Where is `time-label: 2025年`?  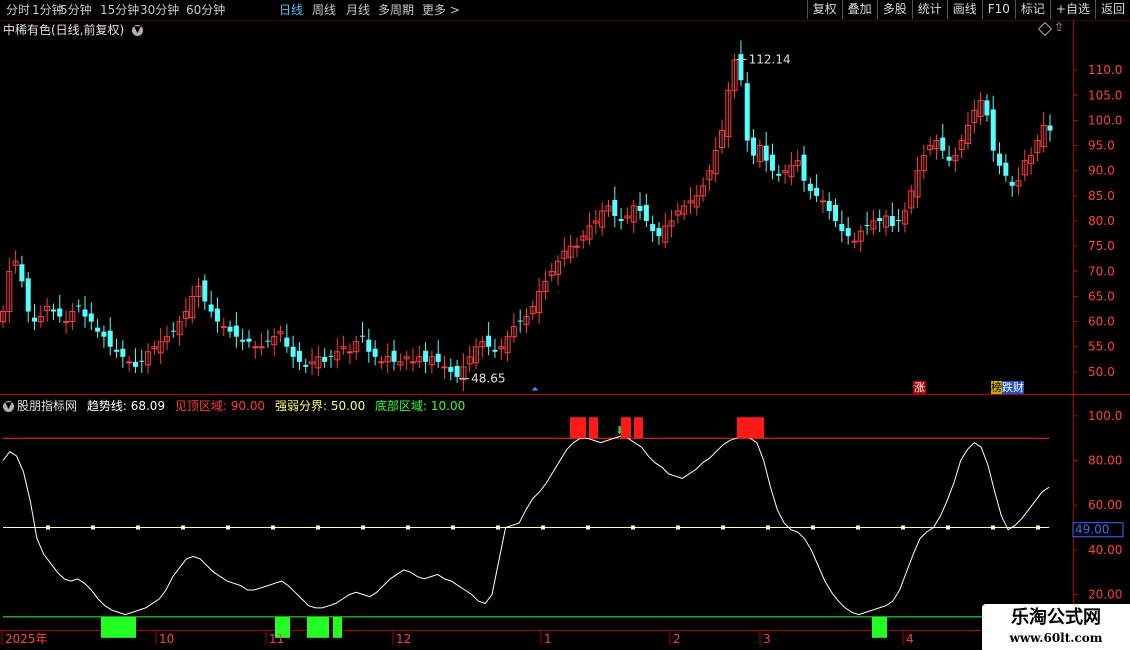
time-label: 2025年 is located at coordinates (26, 639).